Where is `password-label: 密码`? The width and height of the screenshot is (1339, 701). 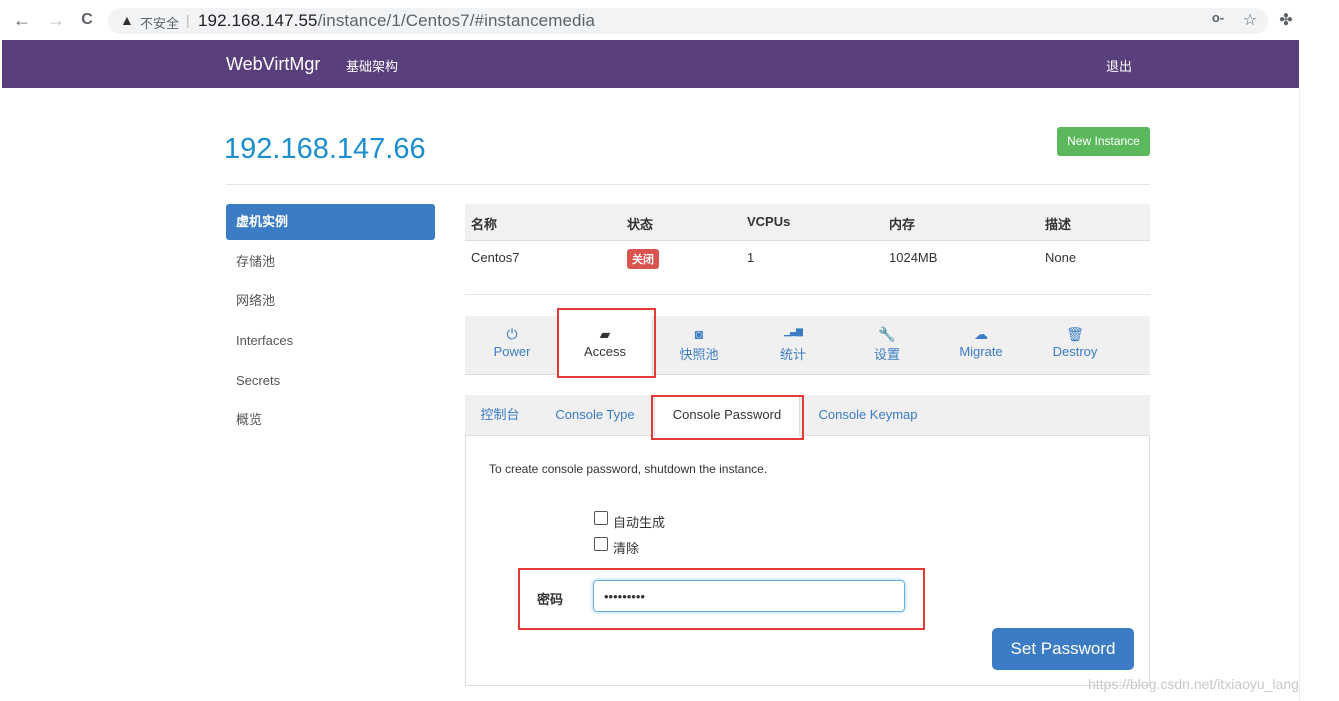
password-label: 密码 is located at coordinates (550, 599).